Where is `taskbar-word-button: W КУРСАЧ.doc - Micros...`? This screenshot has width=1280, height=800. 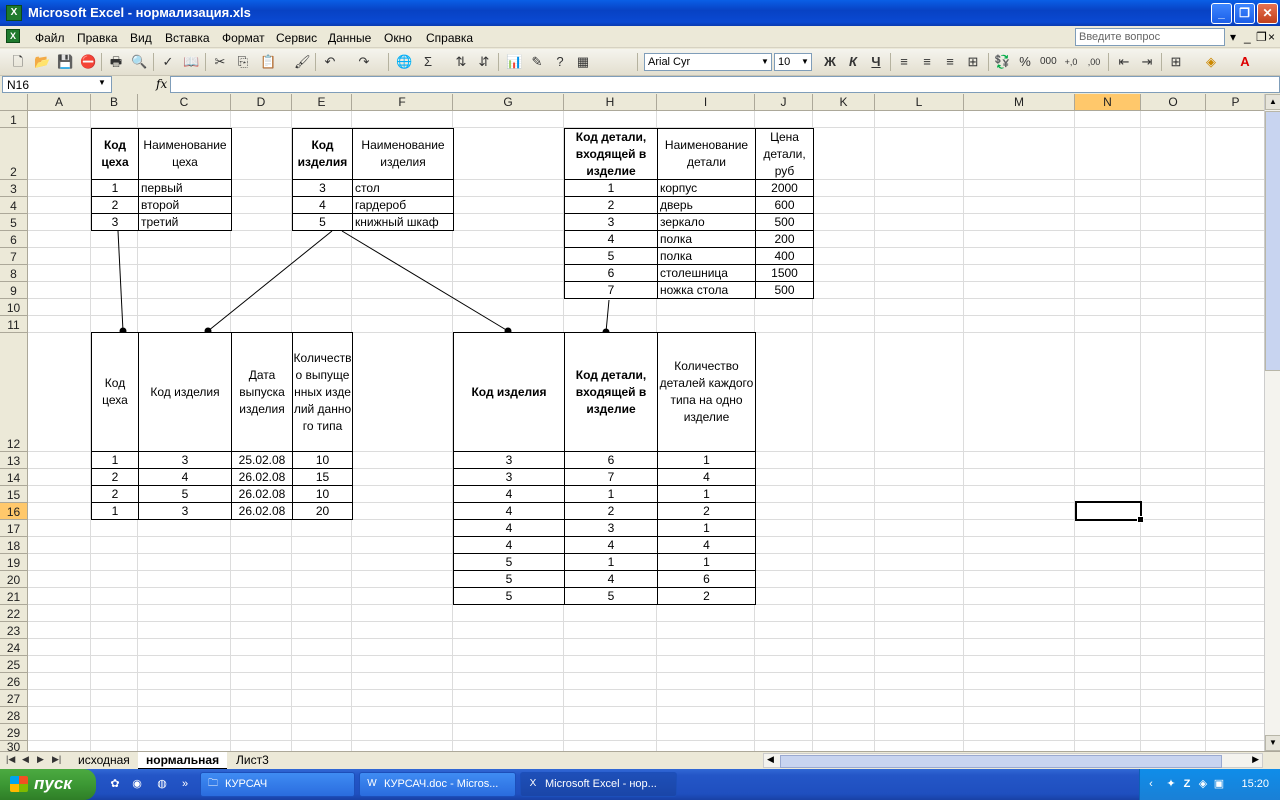
taskbar-word-button: W КУРСАЧ.doc - Micros... is located at coordinates (437, 784).